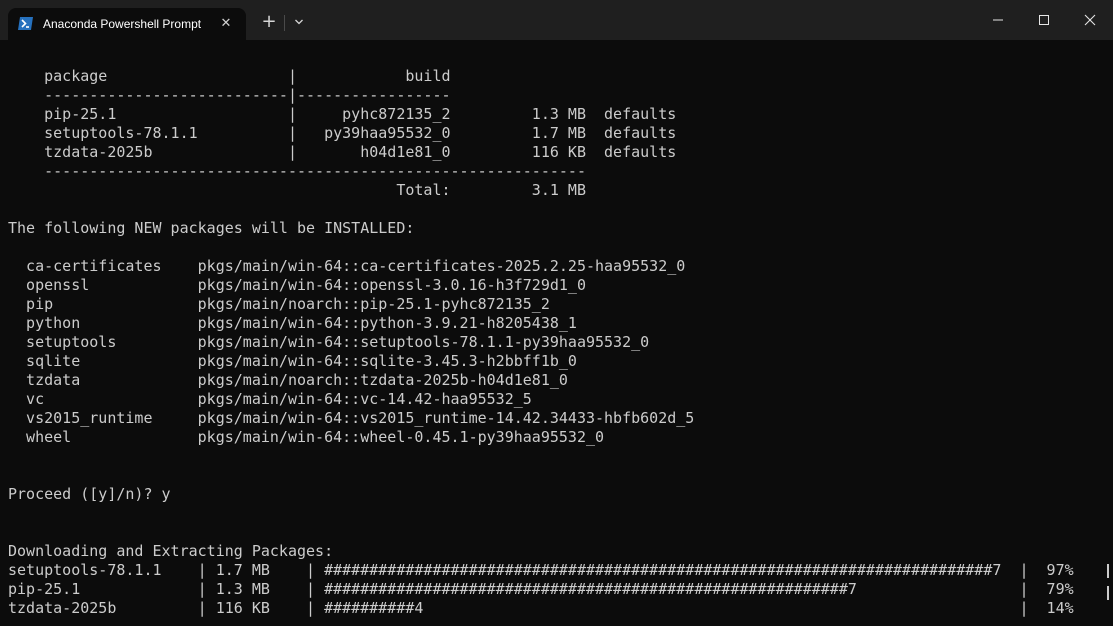 The width and height of the screenshot is (1113, 626). I want to click on close-tab-icon: ✕, so click(226, 24).